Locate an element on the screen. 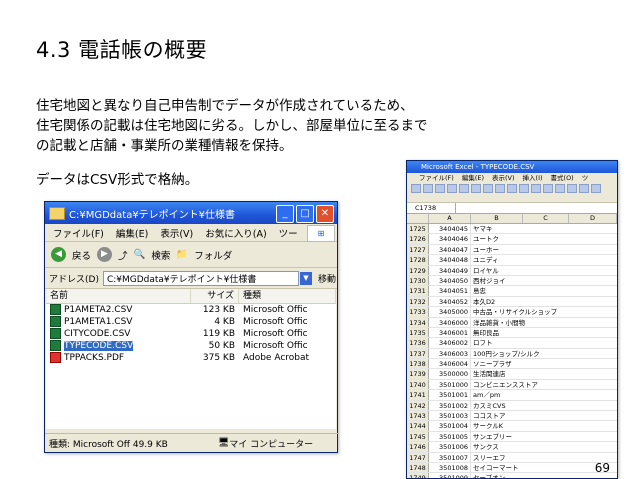  menu-file: ファイル(F) is located at coordinates (78, 233).